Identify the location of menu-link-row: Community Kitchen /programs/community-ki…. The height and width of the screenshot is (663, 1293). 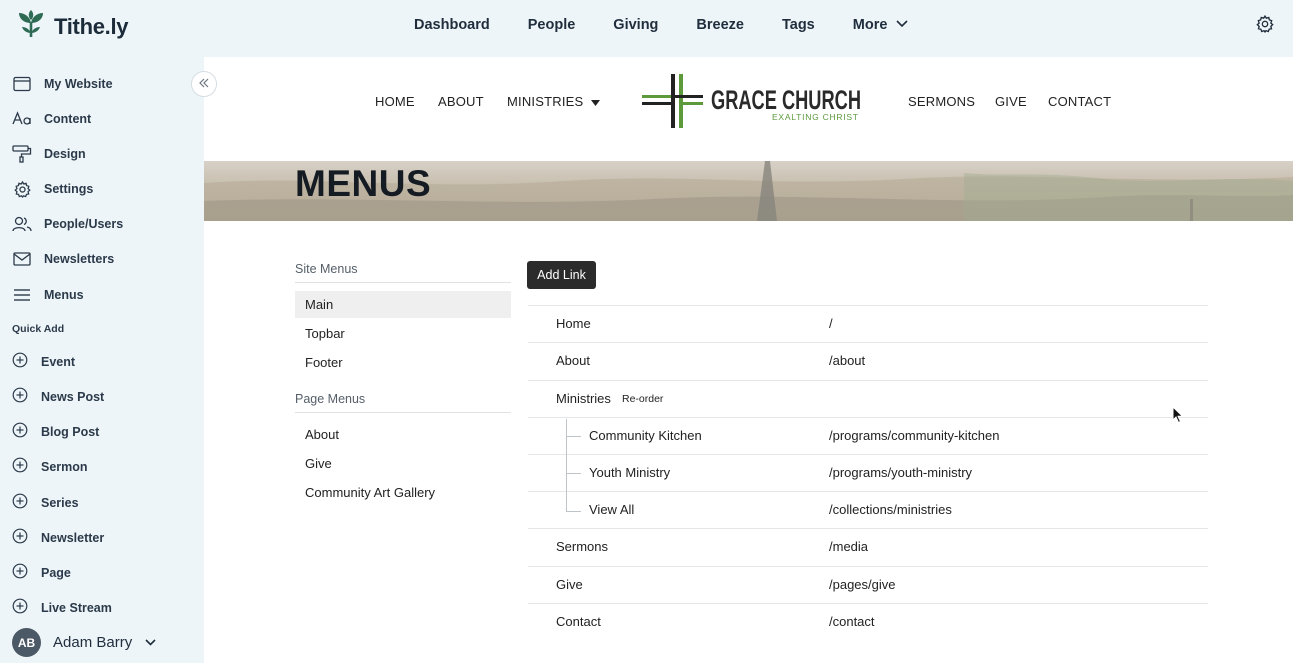
(868, 435).